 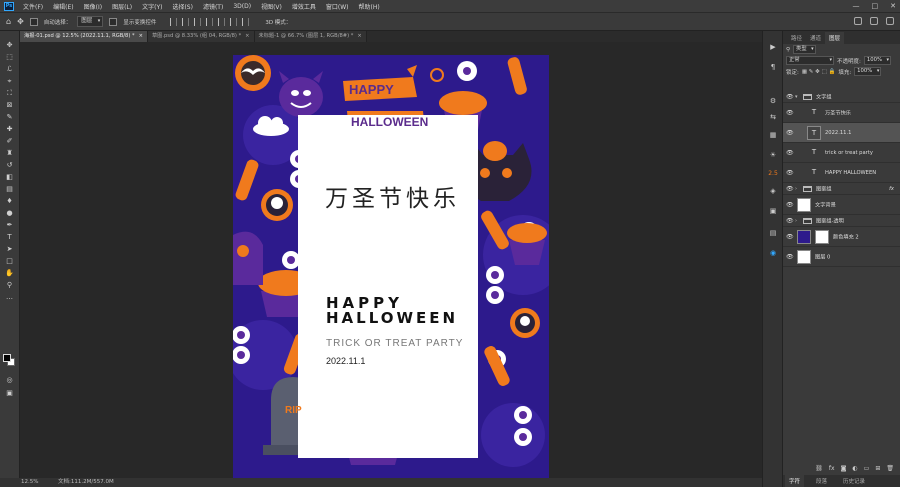 What do you see at coordinates (198, 21) in the screenshot?
I see `align-right-icon` at bounding box center [198, 21].